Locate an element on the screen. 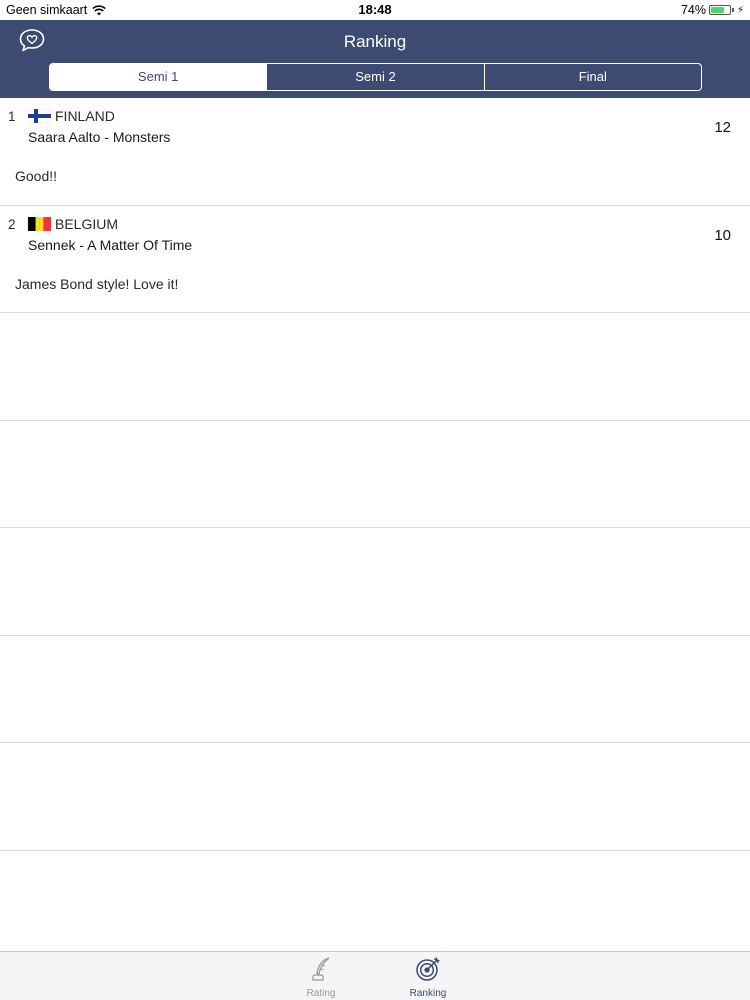  song-title: Saara Aalto - Monsters is located at coordinates (99, 137).